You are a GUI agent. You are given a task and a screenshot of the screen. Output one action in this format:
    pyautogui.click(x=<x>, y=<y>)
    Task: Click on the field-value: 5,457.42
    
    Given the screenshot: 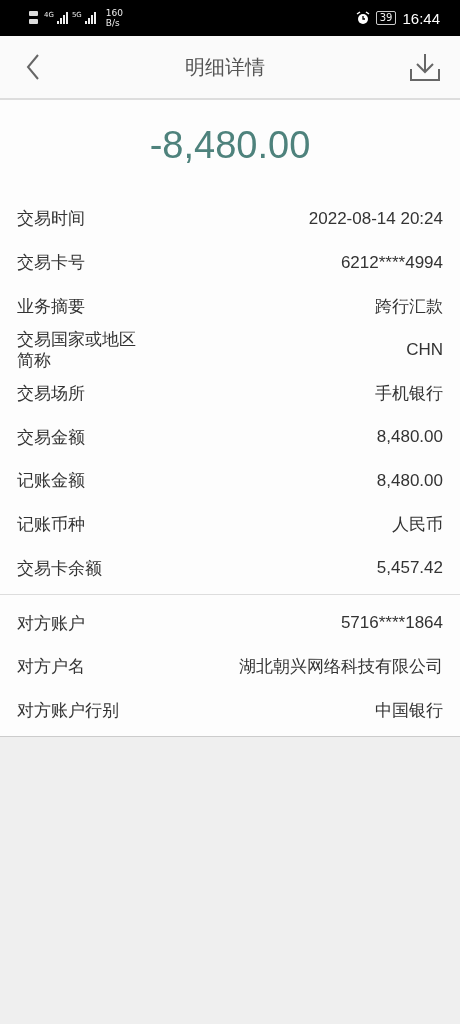 What is the action you would take?
    pyautogui.click(x=409, y=568)
    